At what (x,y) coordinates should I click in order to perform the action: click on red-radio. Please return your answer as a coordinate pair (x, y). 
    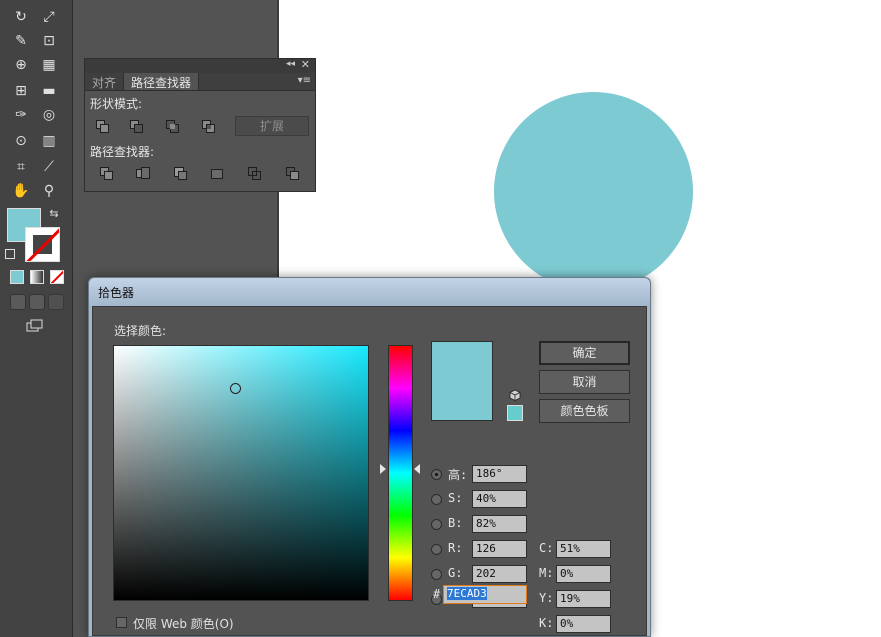
    Looking at the image, I should click on (436, 549).